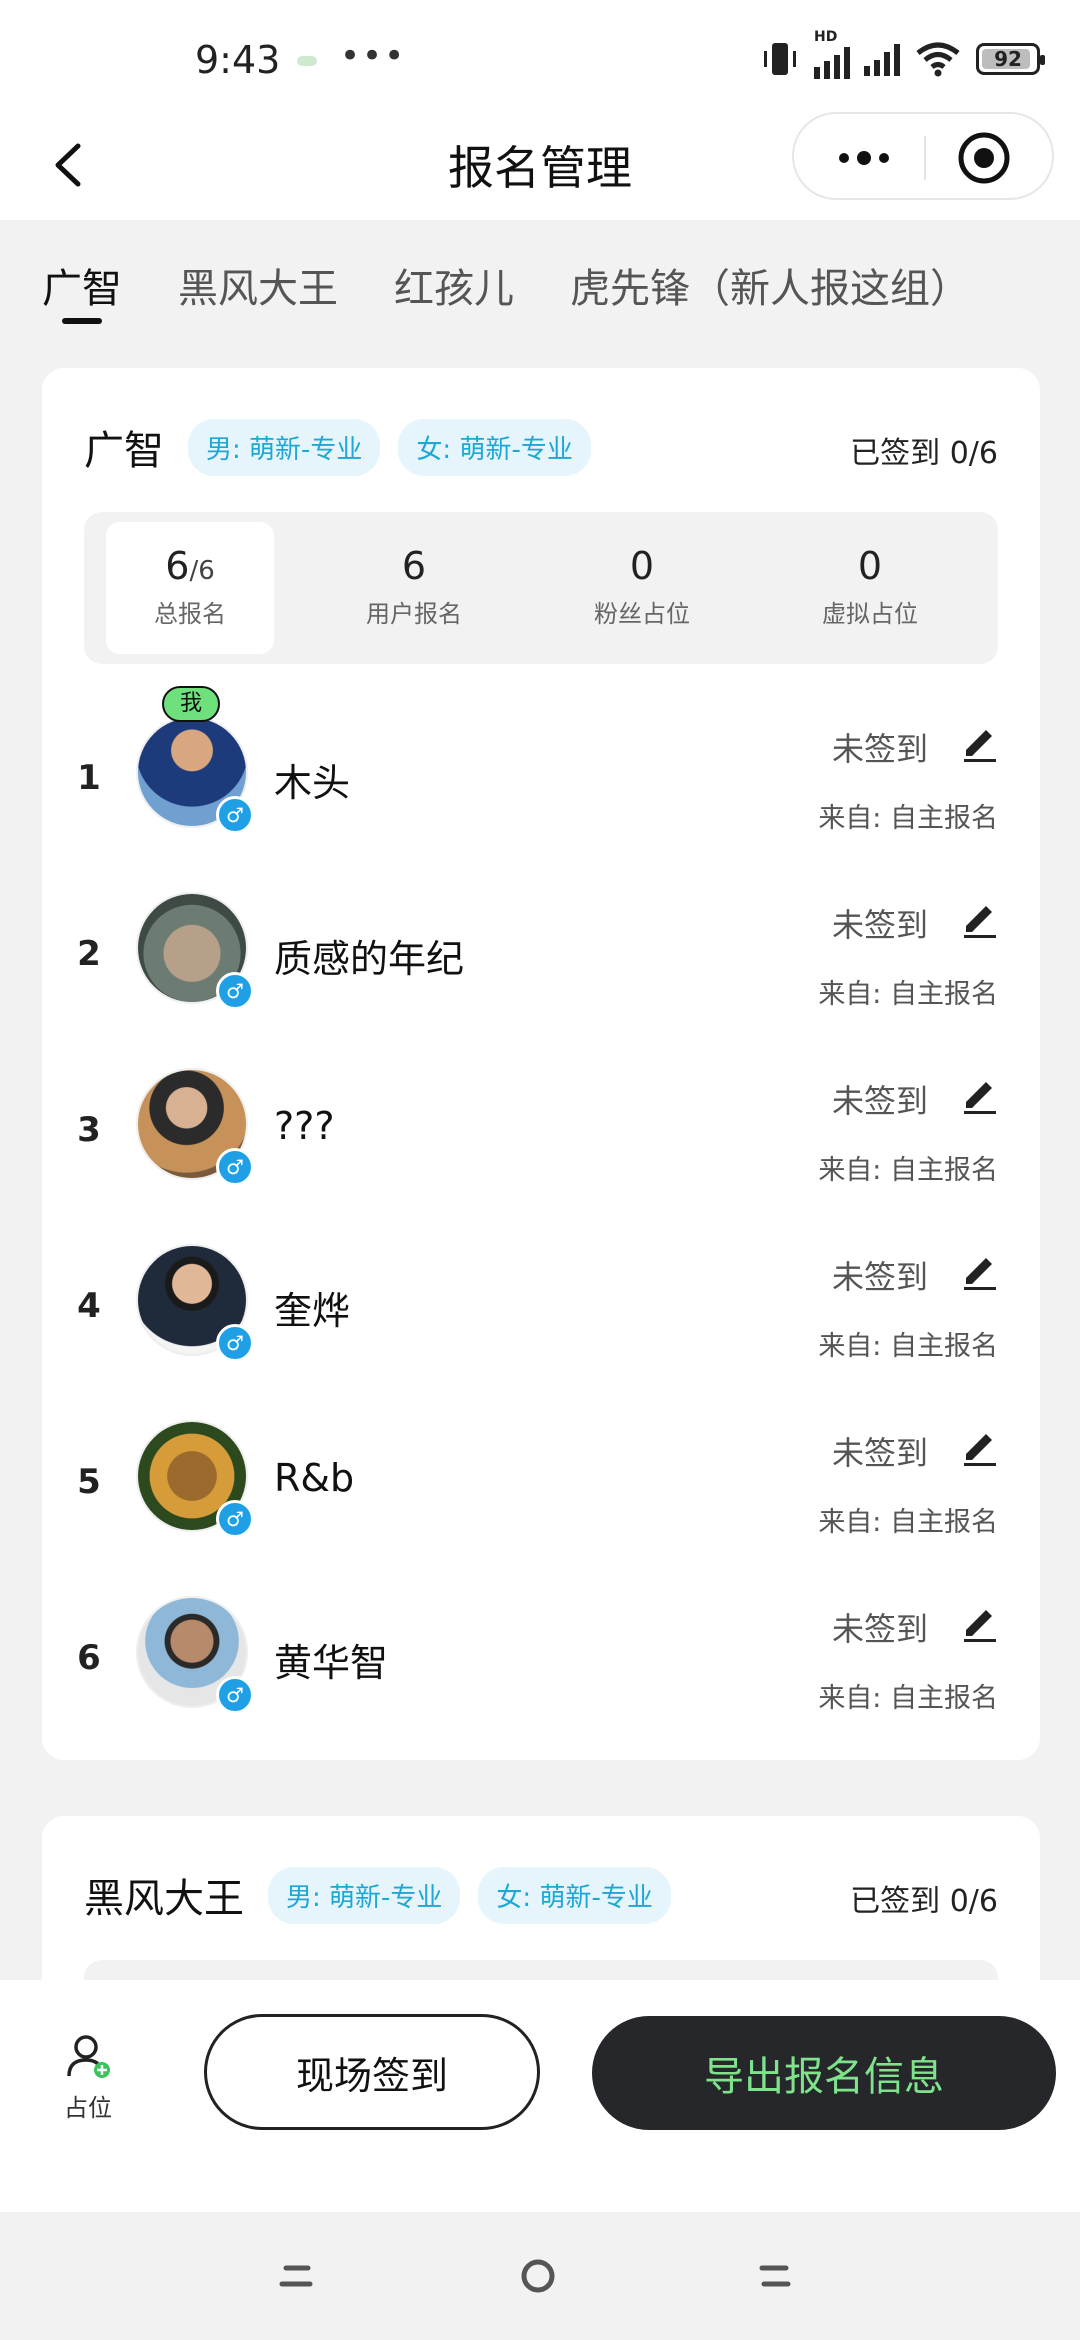 The height and width of the screenshot is (2340, 1080). Describe the element at coordinates (89, 954) in the screenshot. I see `member-index: 2` at that location.